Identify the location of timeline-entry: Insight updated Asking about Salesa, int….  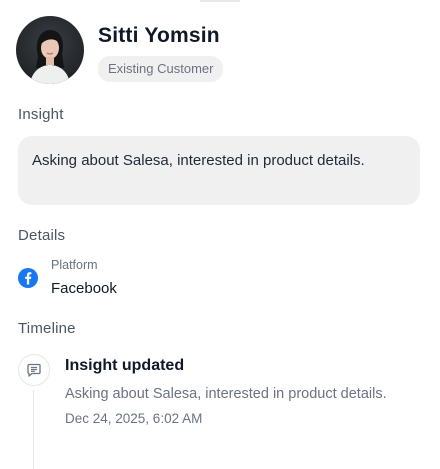
(245, 392).